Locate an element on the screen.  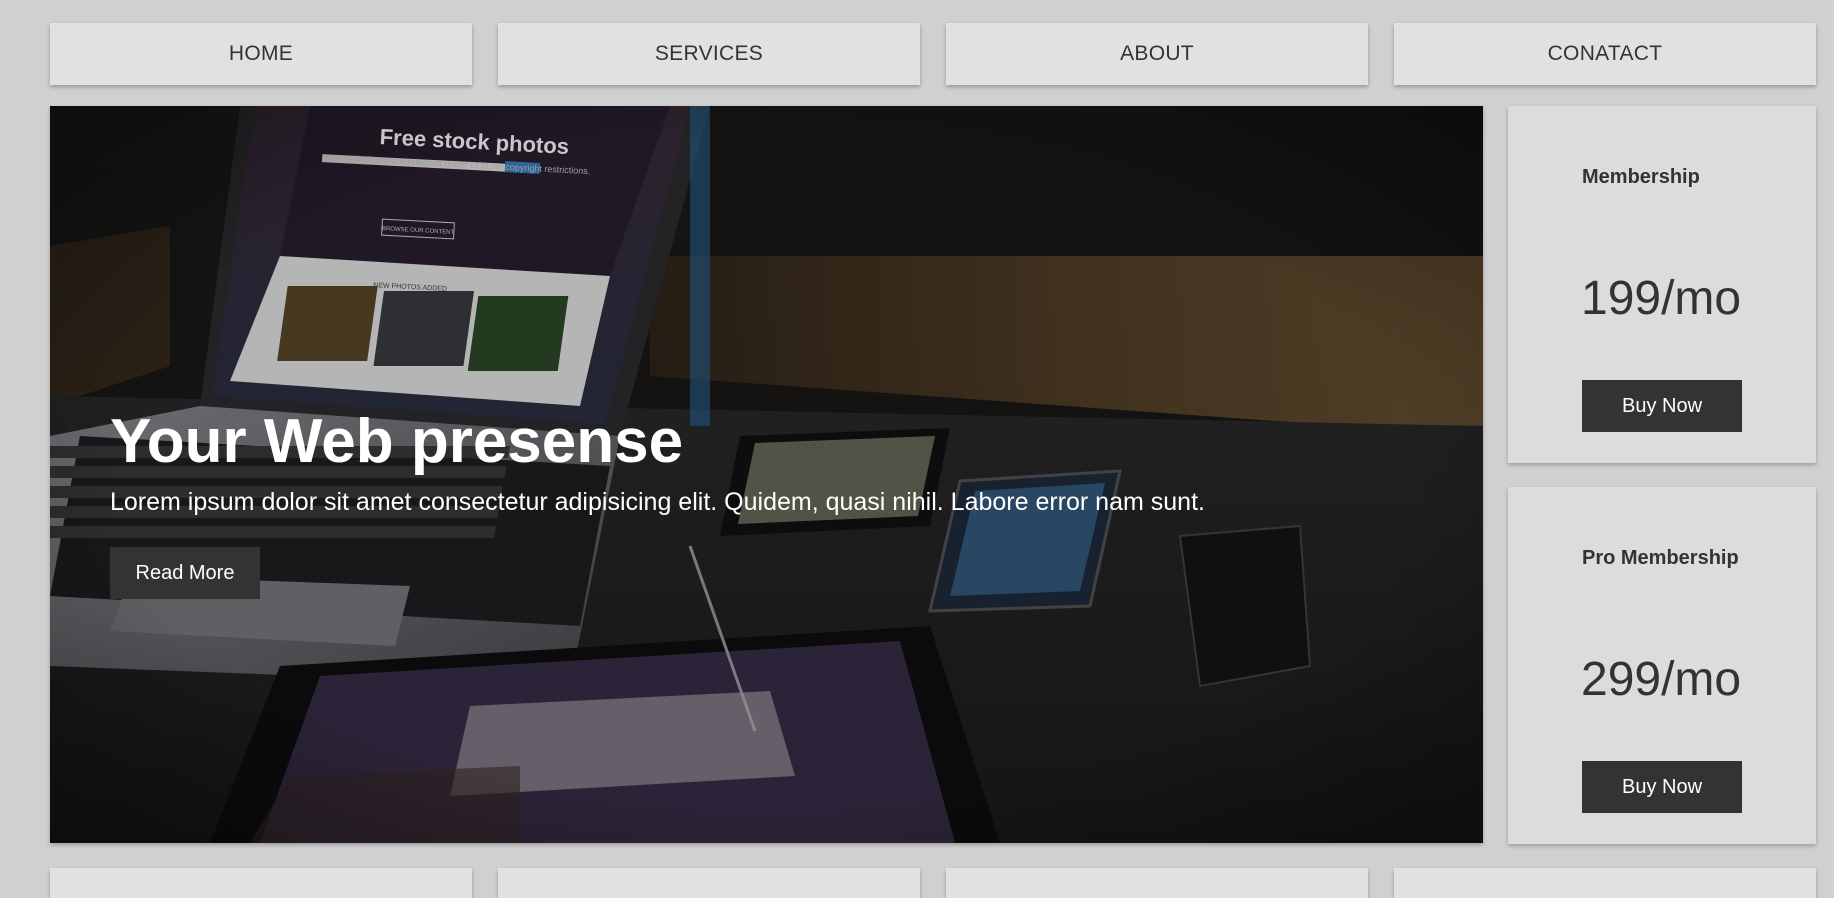
nav-item-services: SERVICES is located at coordinates (709, 54).